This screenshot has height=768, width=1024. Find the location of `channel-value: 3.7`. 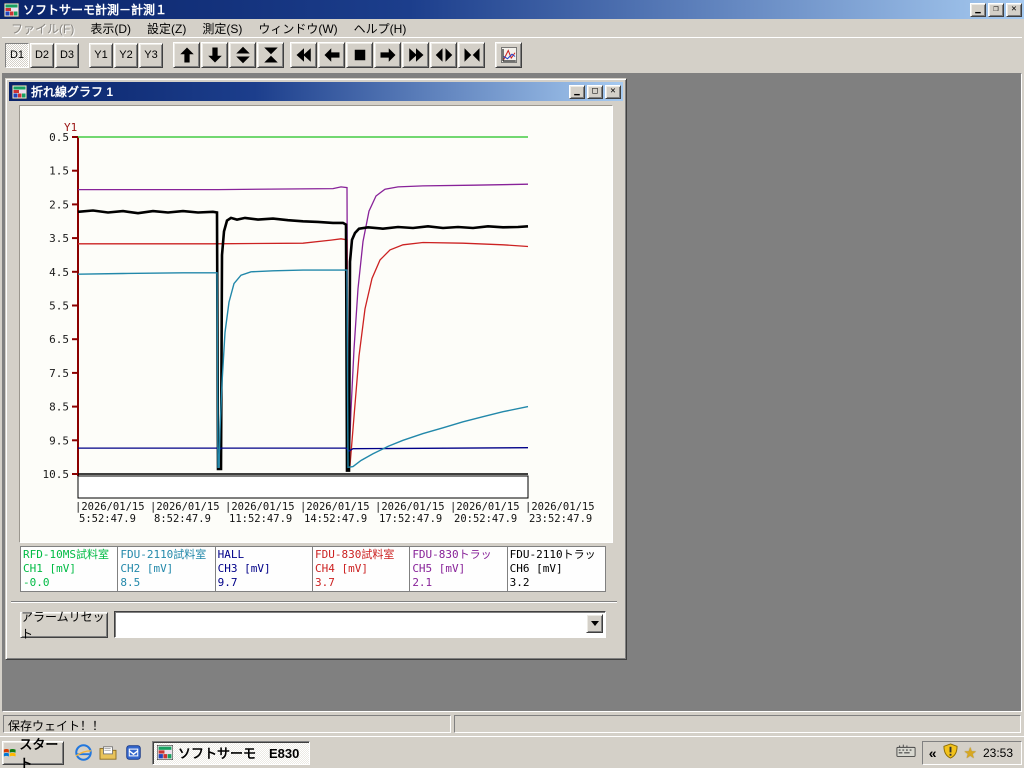

channel-value: 3.7 is located at coordinates (324, 582).